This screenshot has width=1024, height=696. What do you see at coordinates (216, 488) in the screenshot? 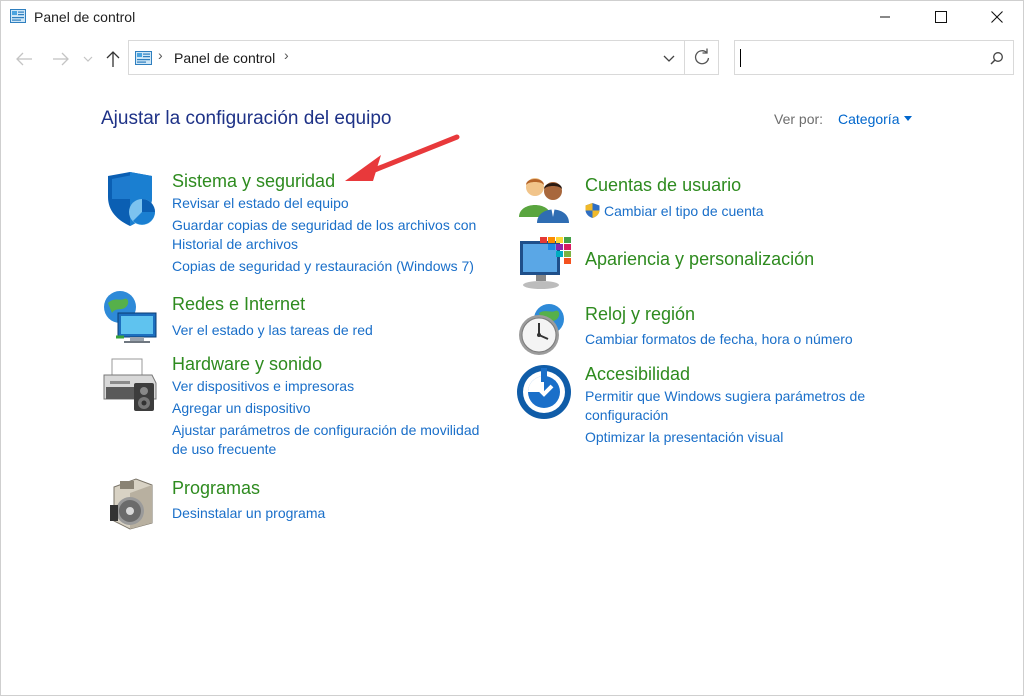
I see `category-title-programs: Programas` at bounding box center [216, 488].